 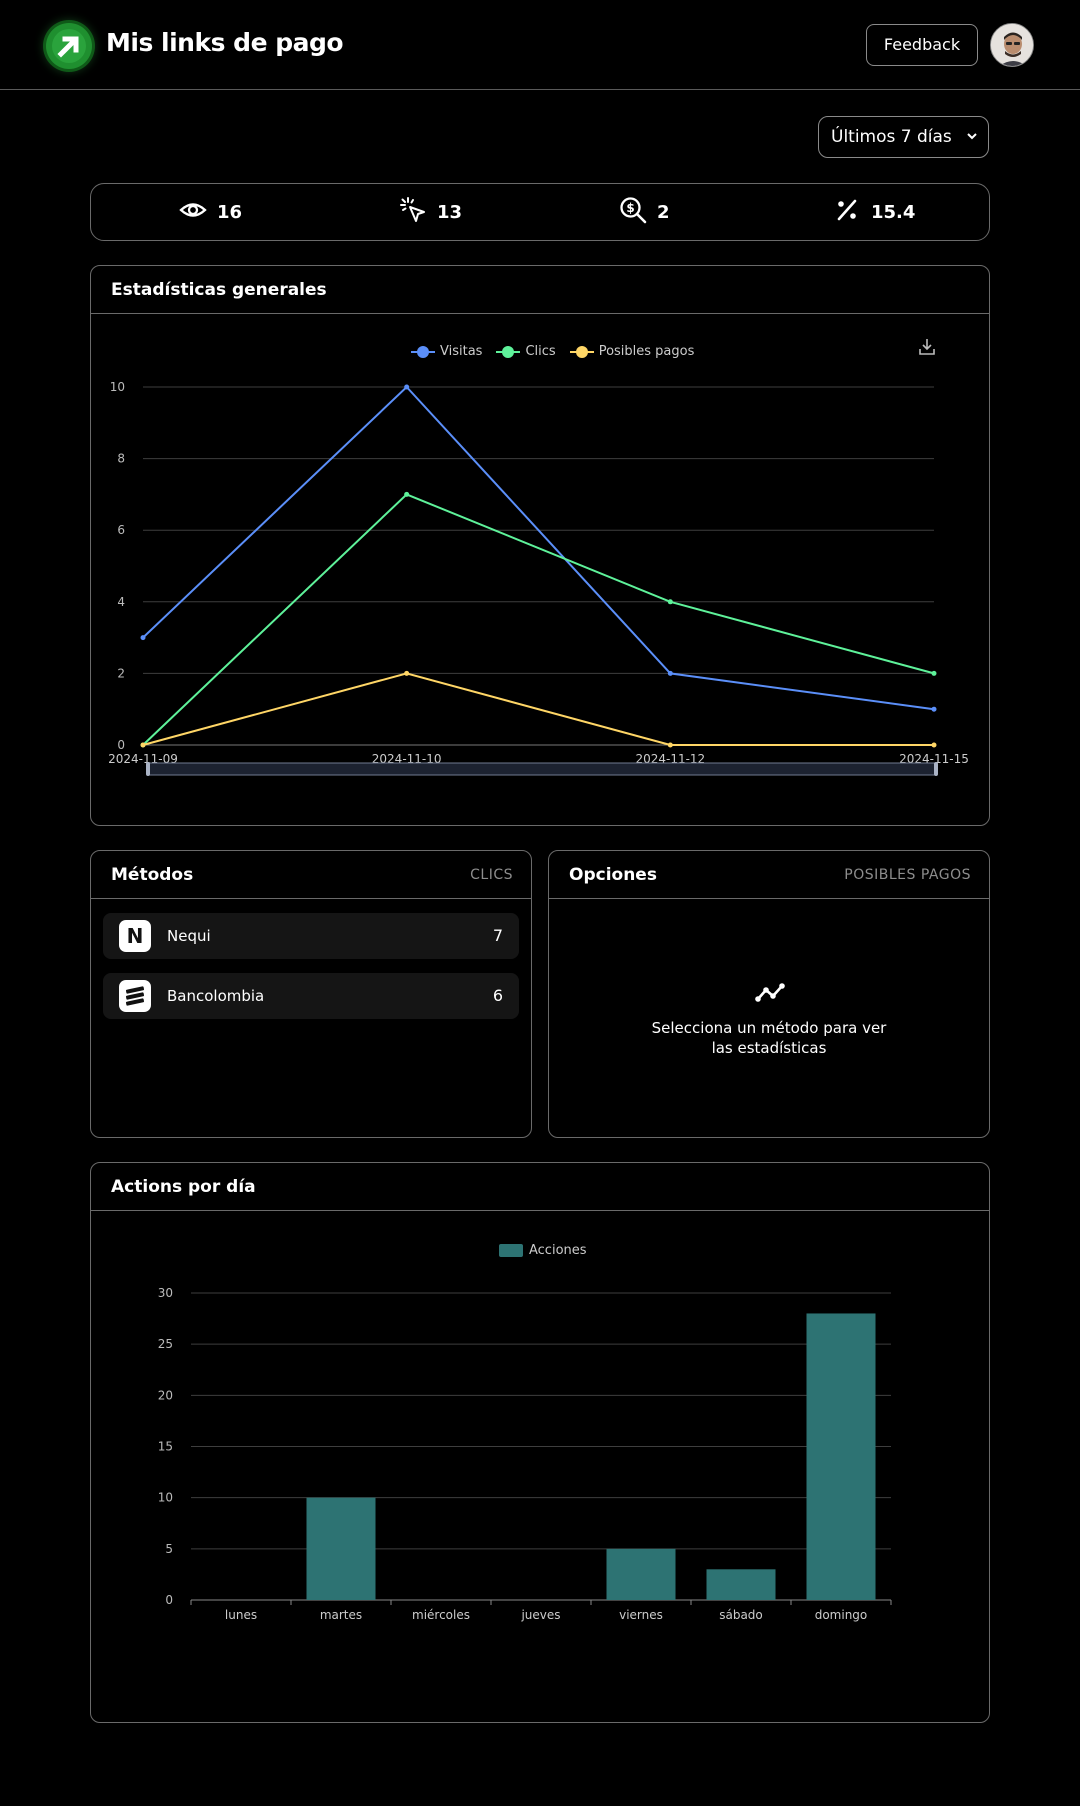 I want to click on dollar-search-icon: $, so click(x=633, y=212).